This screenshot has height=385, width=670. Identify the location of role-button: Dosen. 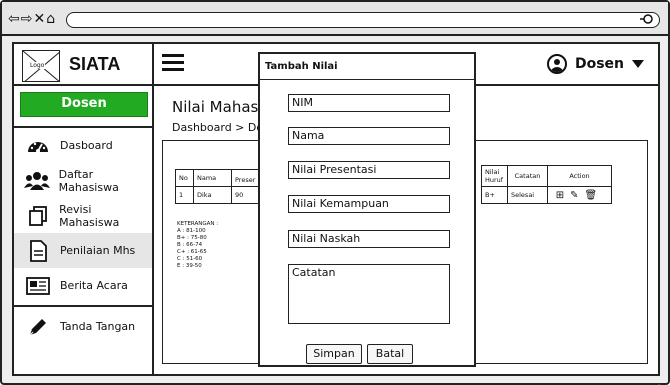
(84, 104).